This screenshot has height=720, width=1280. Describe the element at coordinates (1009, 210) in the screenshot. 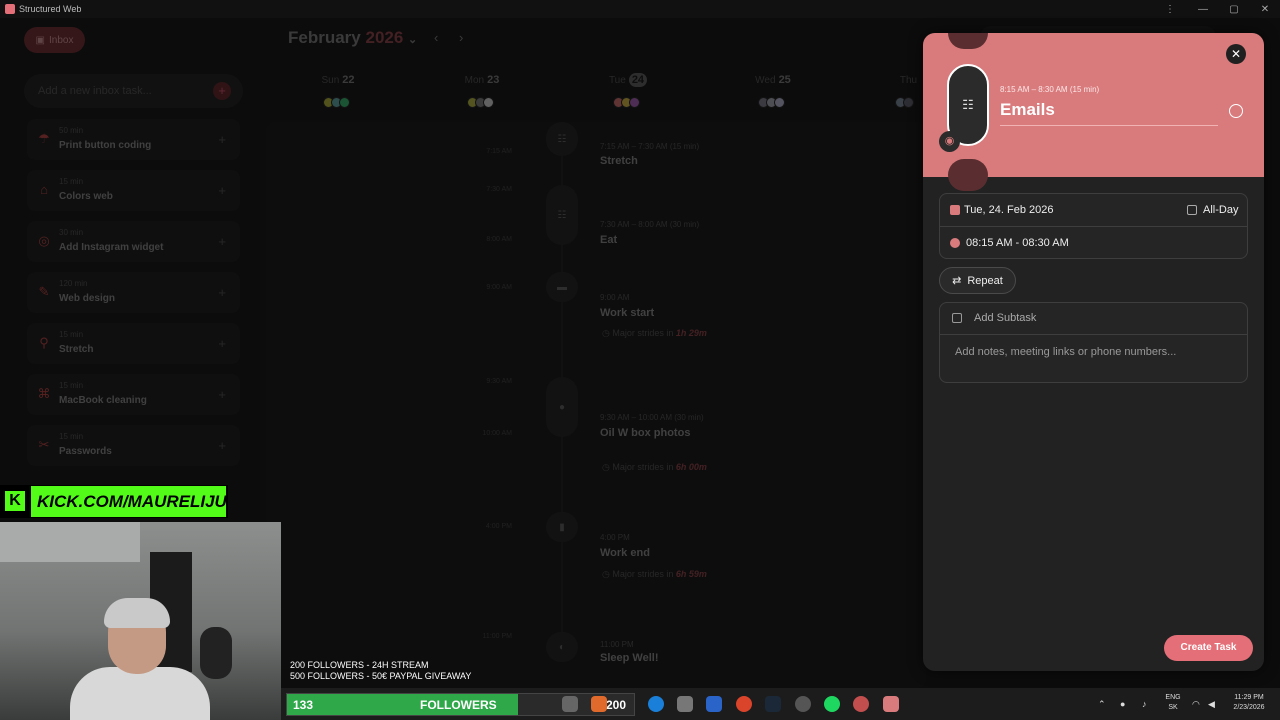

I see `date-field: Tue, 24. Feb 2026` at that location.